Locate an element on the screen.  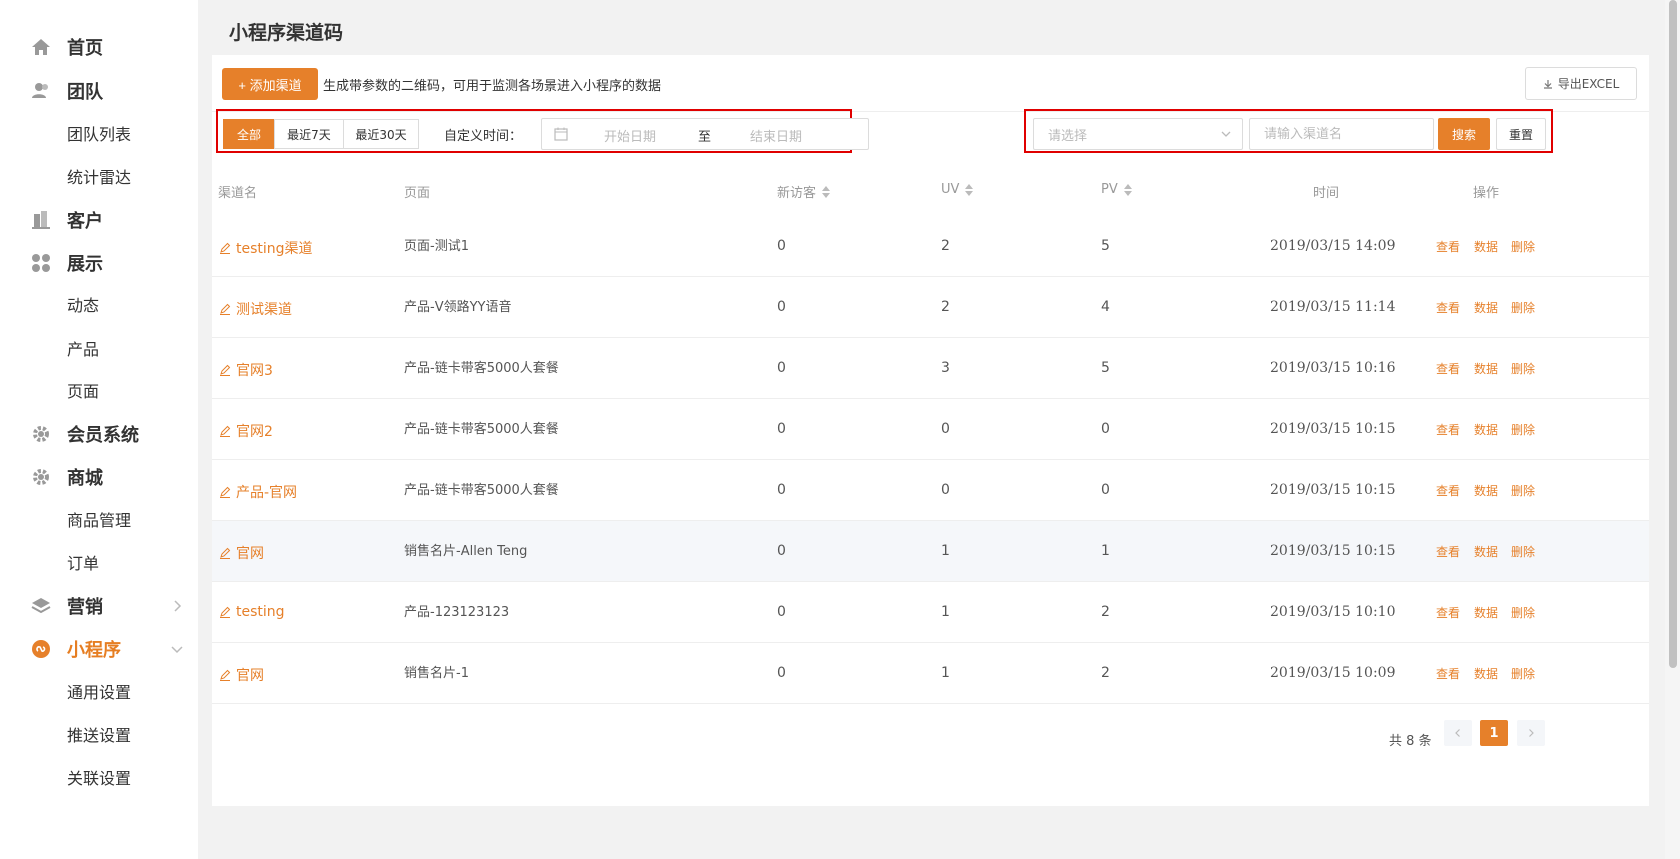
end-date-placeholder: 结束日期 is located at coordinates (776, 135).